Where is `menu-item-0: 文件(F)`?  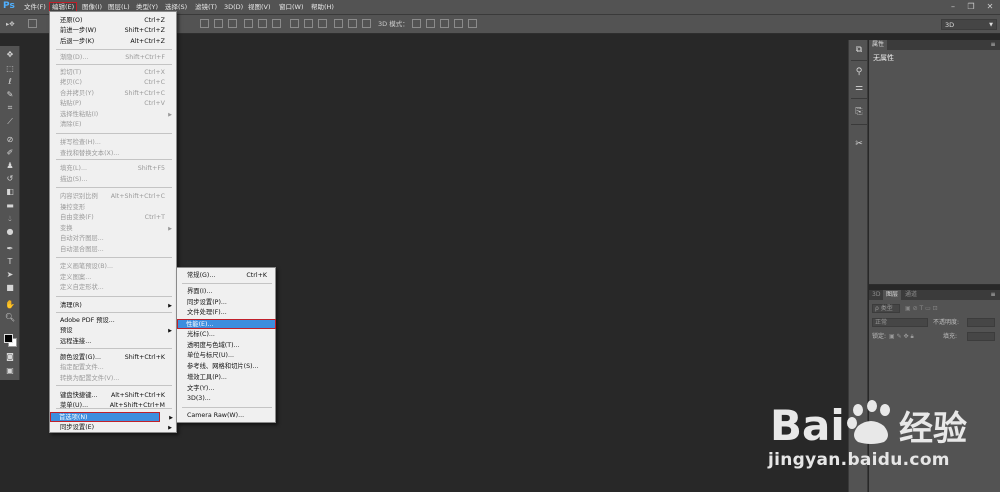 menu-item-0: 文件(F) is located at coordinates (35, 7).